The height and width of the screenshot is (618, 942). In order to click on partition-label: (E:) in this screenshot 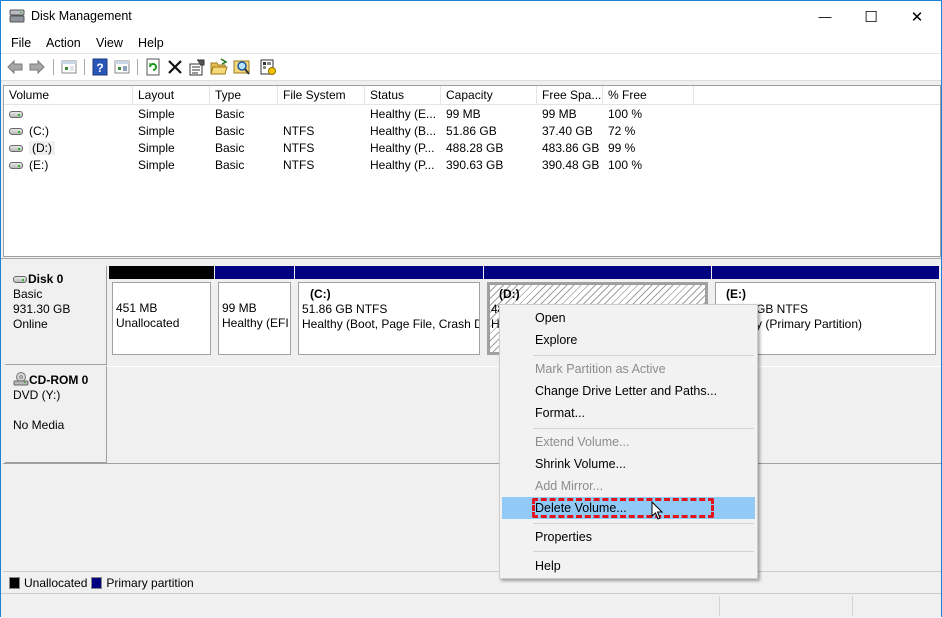, I will do `click(736, 294)`.